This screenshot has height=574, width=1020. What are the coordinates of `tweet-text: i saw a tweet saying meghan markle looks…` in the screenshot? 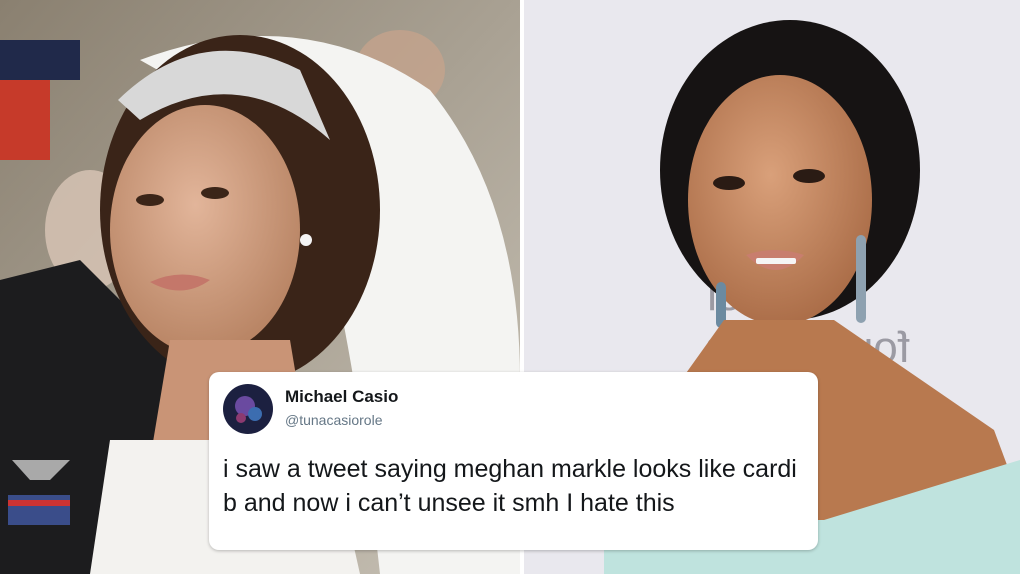 It's located at (510, 486).